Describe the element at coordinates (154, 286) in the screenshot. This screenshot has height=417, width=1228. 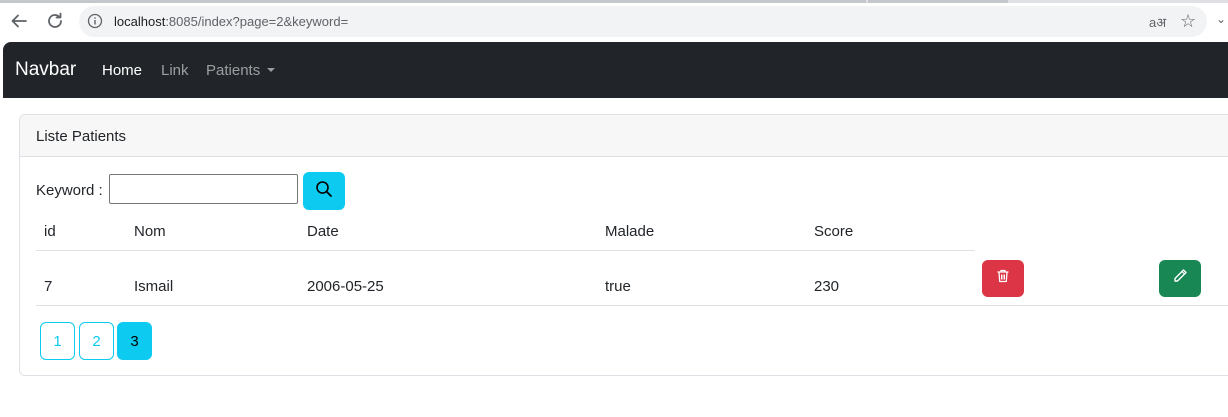
I see `cell-nom: Ismail` at that location.